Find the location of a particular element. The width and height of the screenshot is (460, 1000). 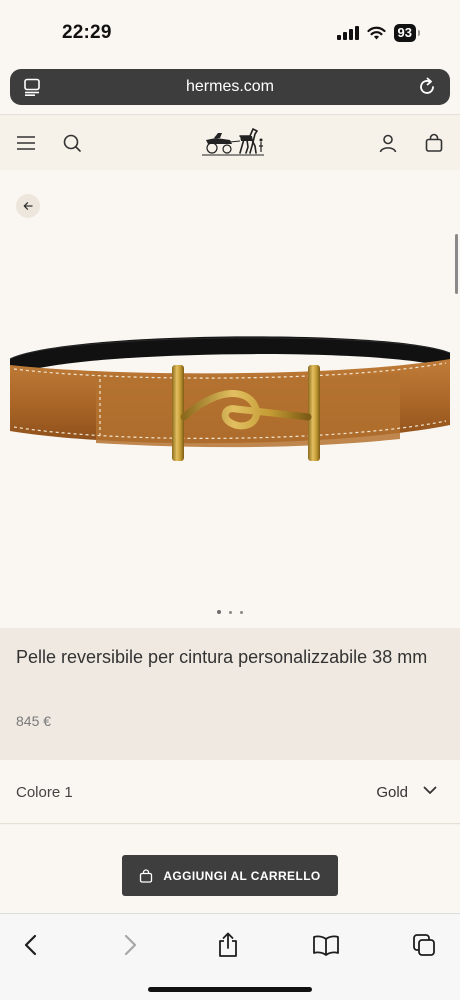

browser-chrome: hermes.com is located at coordinates (230, 88).